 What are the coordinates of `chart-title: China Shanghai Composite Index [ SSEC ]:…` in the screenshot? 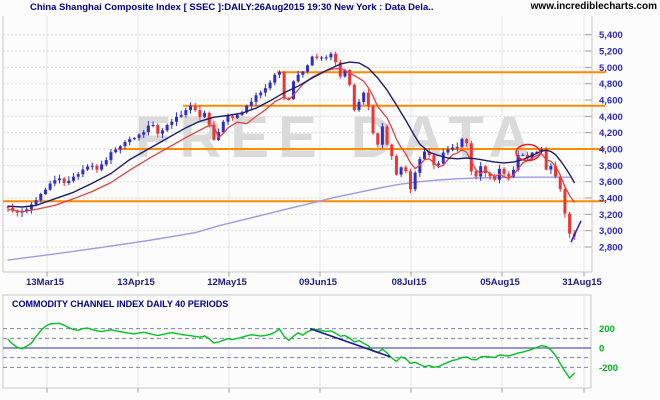 It's located at (232, 7).